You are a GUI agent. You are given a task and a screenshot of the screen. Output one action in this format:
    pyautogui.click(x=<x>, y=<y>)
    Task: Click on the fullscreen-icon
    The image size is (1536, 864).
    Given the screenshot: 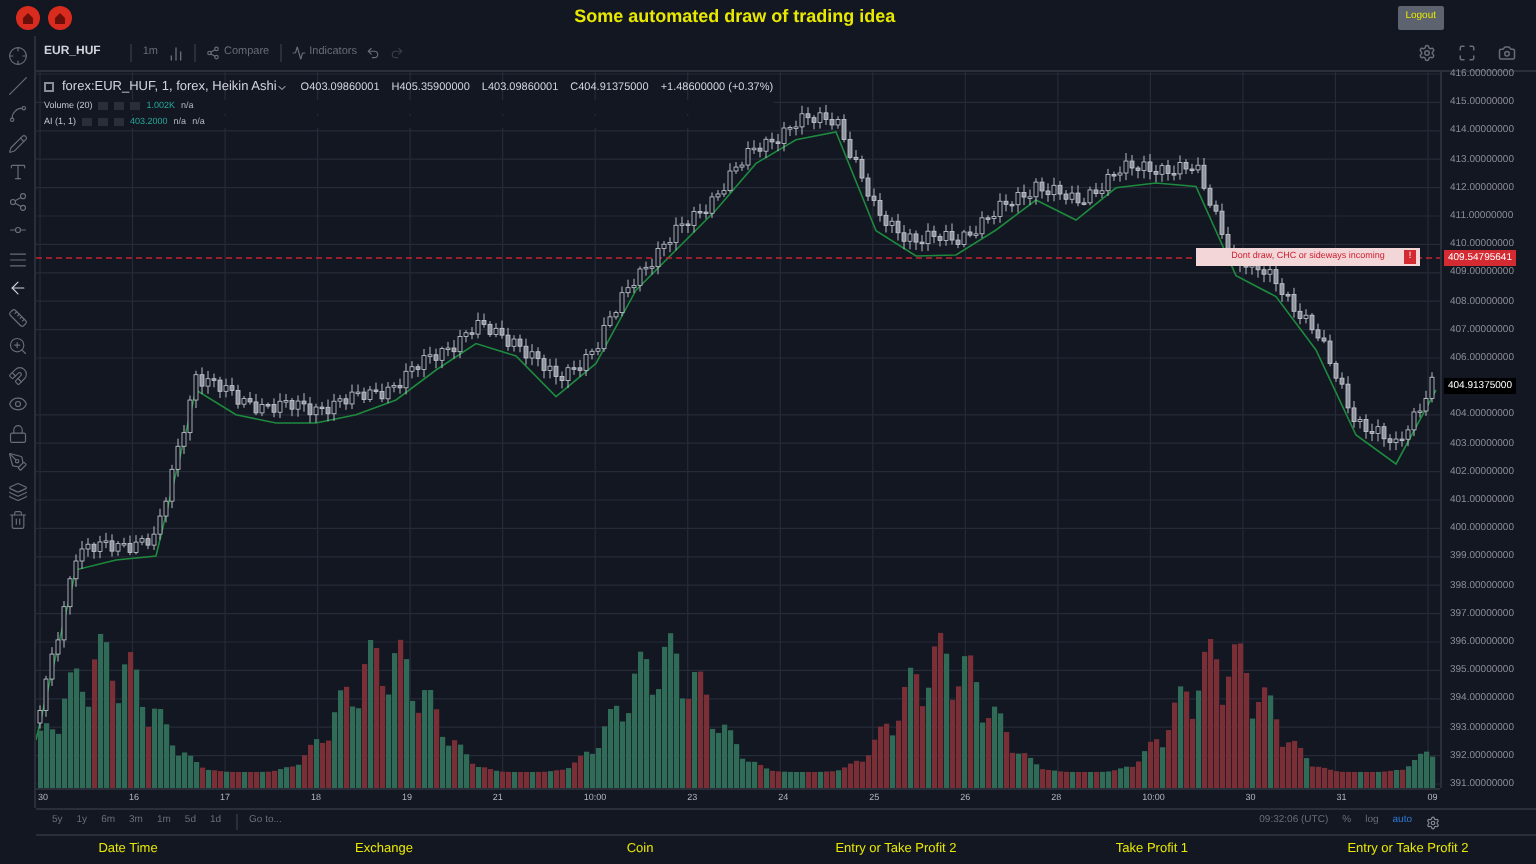 What is the action you would take?
    pyautogui.click(x=1467, y=53)
    